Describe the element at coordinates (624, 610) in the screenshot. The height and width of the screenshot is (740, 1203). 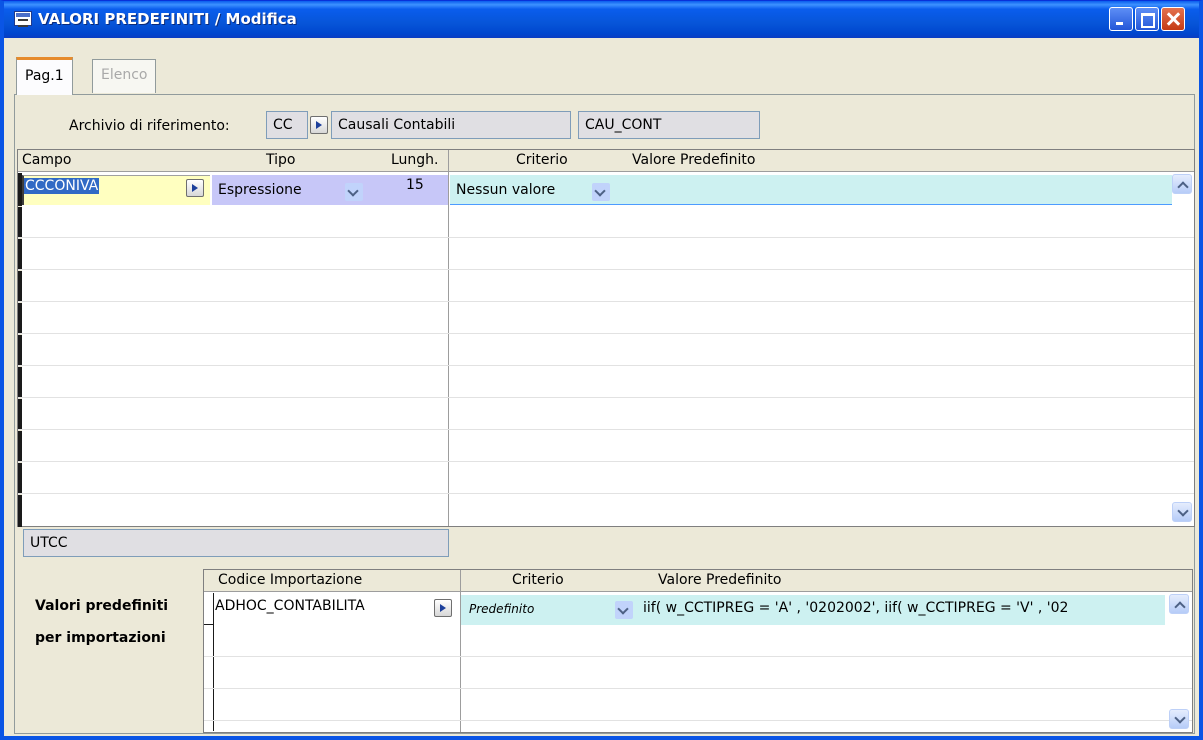
I see `import-criterio-dropdown-arrow` at that location.